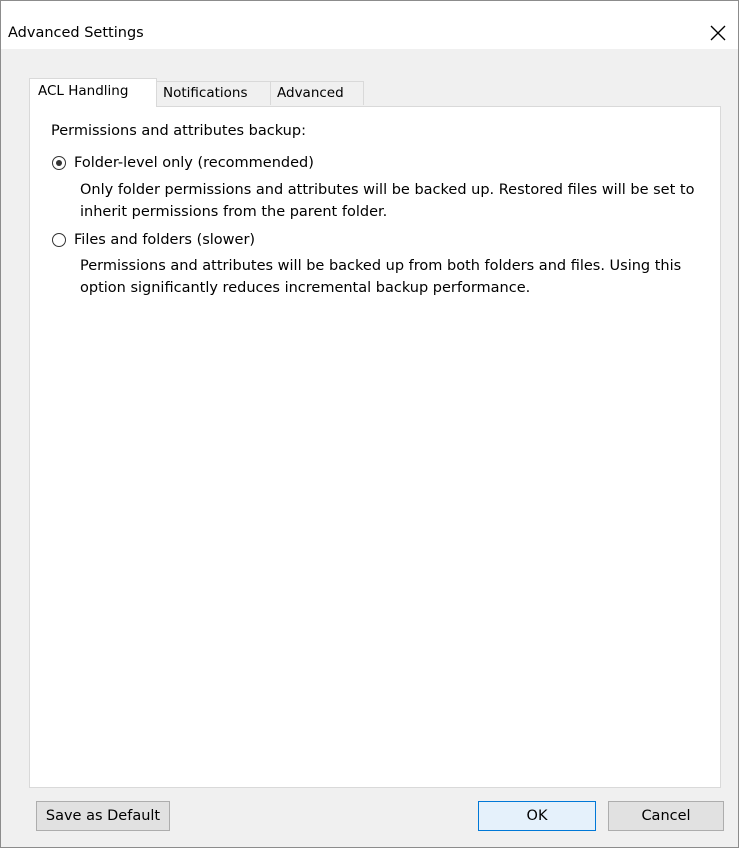 Image resolution: width=739 pixels, height=848 pixels. What do you see at coordinates (178, 131) in the screenshot?
I see `section-label: Permissions and attributes backup:` at bounding box center [178, 131].